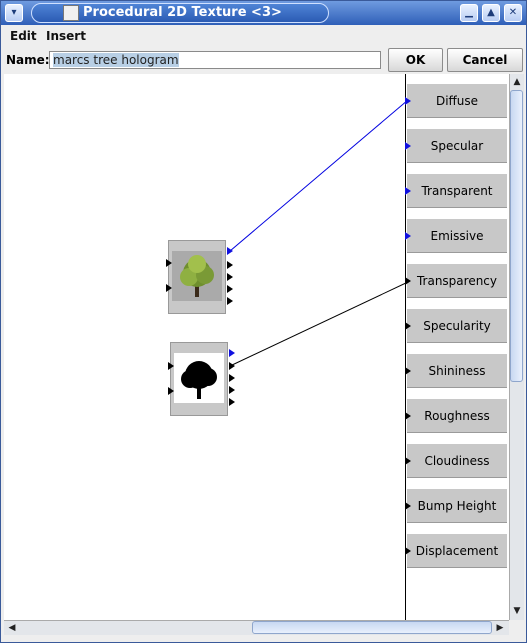  What do you see at coordinates (319, 324) in the screenshot?
I see `link-transparency` at bounding box center [319, 324].